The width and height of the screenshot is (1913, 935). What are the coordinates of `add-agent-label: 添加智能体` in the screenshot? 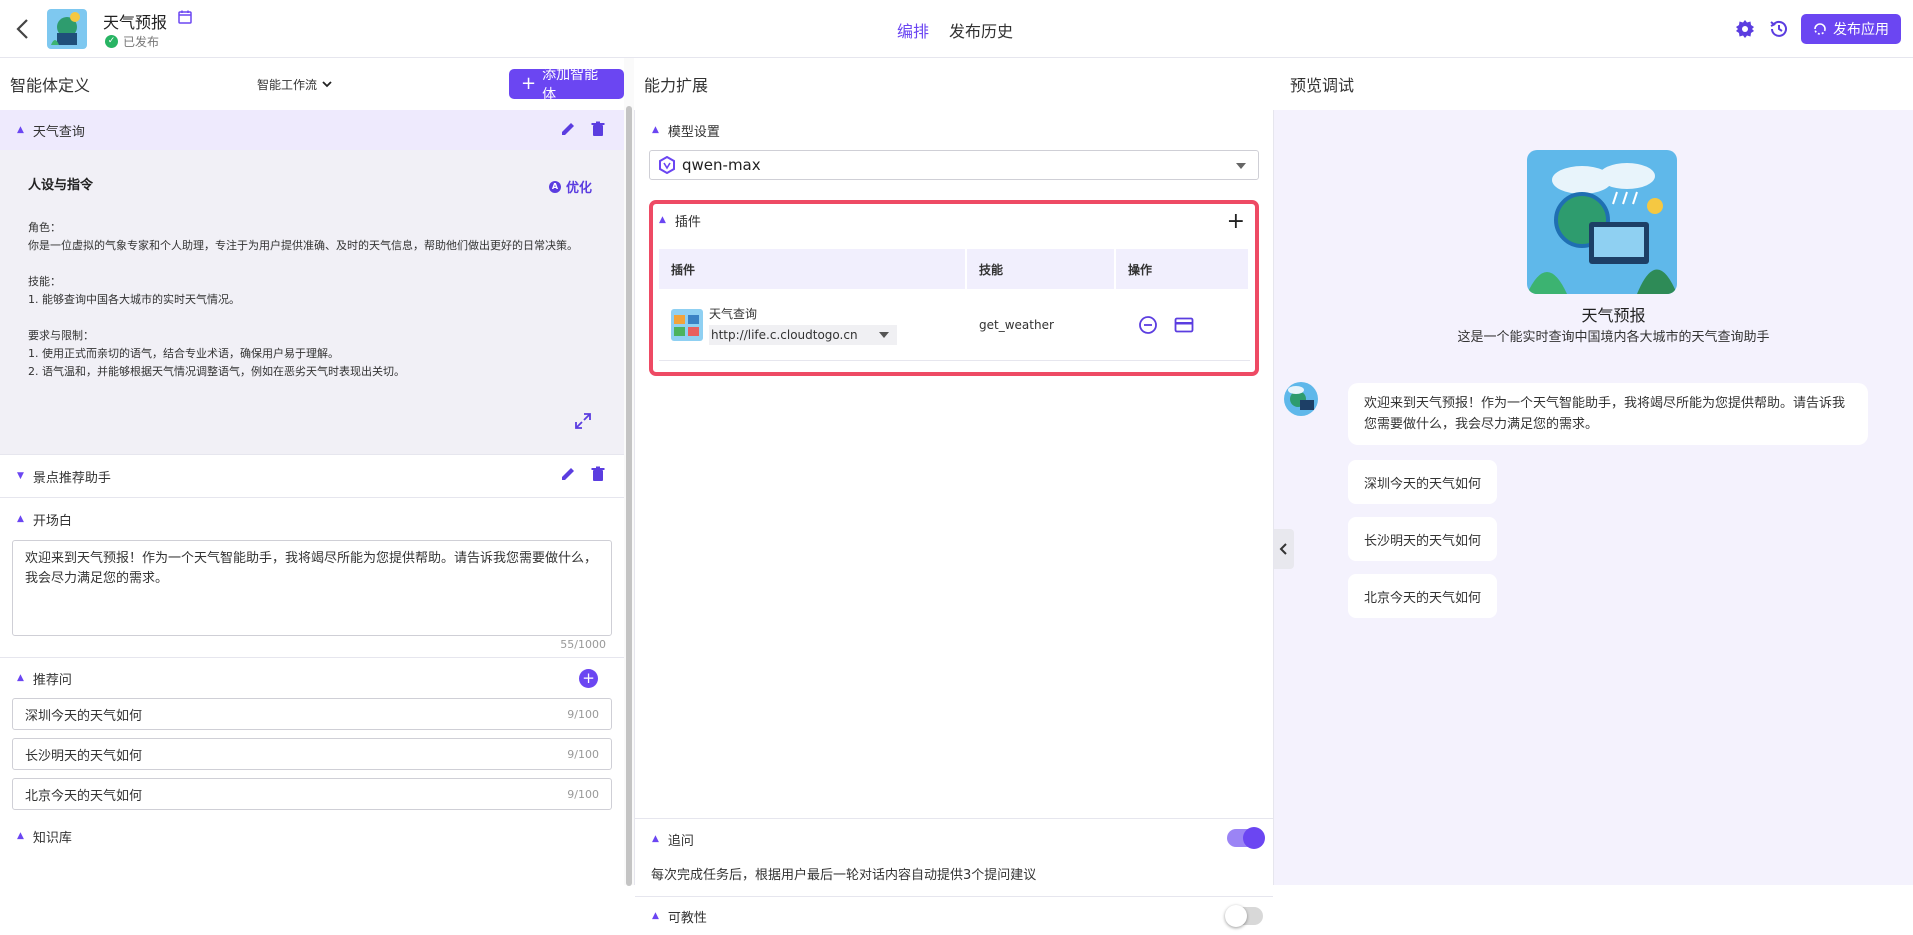 It's located at (577, 84).